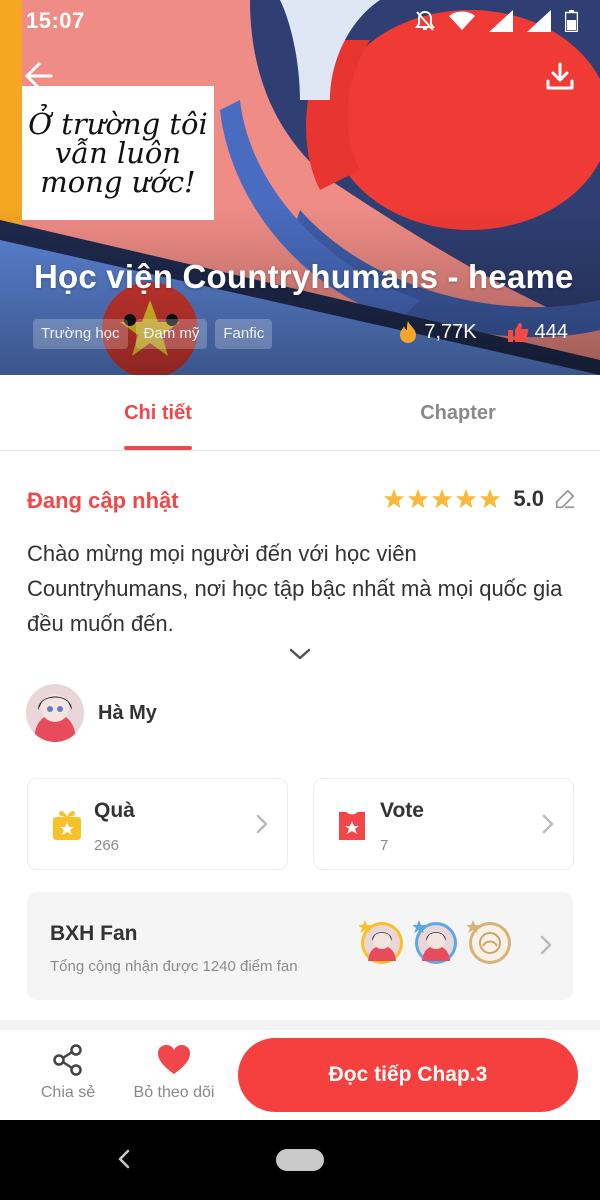 This screenshot has width=600, height=1200. I want to click on top-fans, so click(435, 943).